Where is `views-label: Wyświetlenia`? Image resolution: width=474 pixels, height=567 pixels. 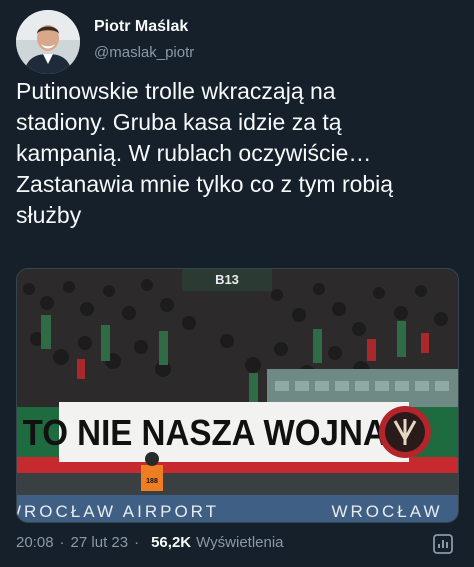
views-label: Wyświetlenia is located at coordinates (240, 542).